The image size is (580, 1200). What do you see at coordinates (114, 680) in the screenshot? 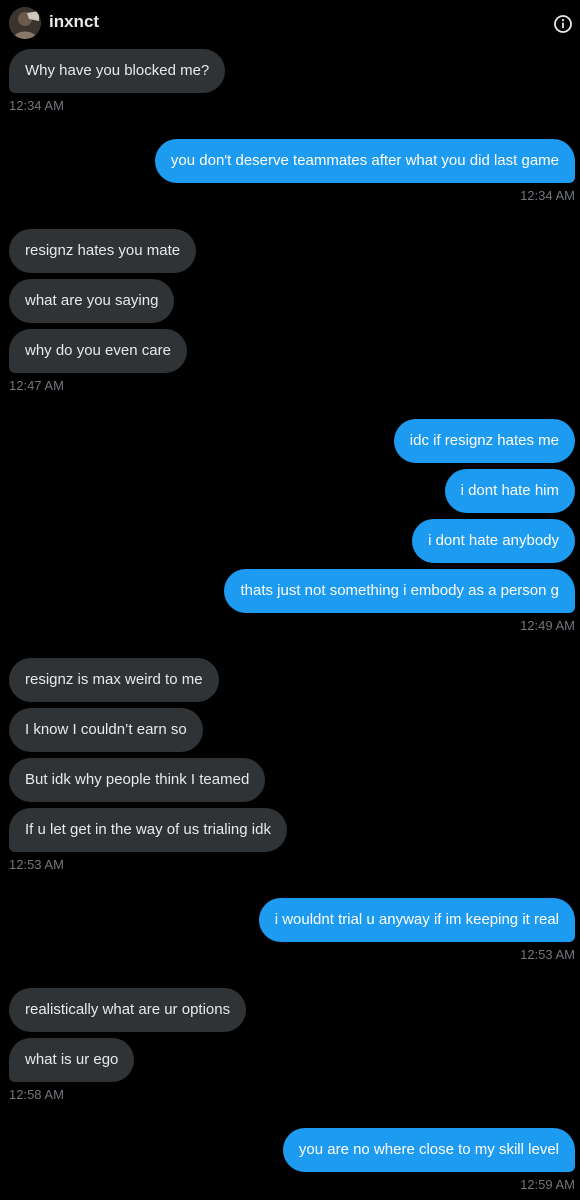
I see `message-bubble-incoming: resignz is max weird to me` at bounding box center [114, 680].